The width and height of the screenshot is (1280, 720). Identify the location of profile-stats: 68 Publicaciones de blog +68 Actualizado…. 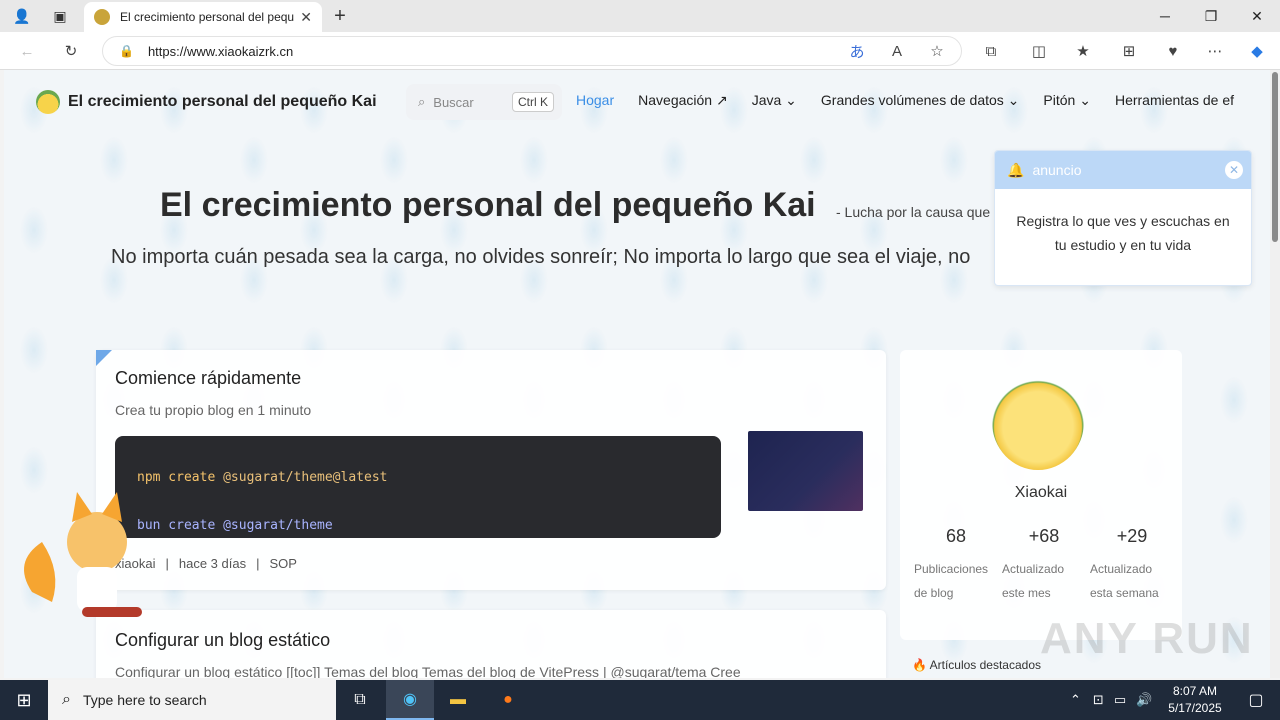
(1044, 565).